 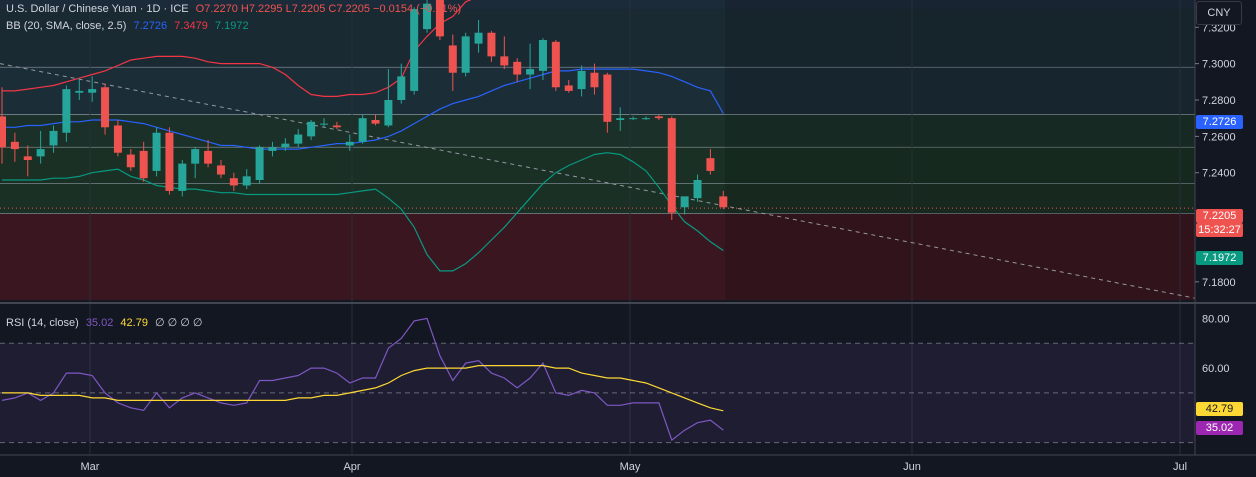 What do you see at coordinates (1219, 174) in the screenshot?
I see `price-tick-label: 7.2400` at bounding box center [1219, 174].